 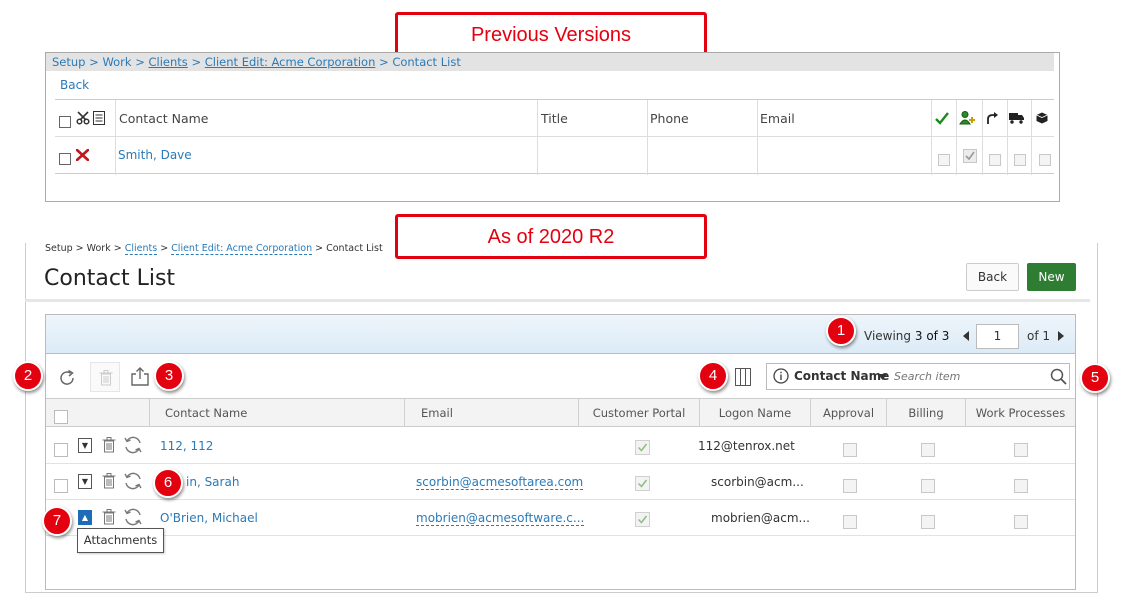 What do you see at coordinates (1058, 376) in the screenshot?
I see `search-icon` at bounding box center [1058, 376].